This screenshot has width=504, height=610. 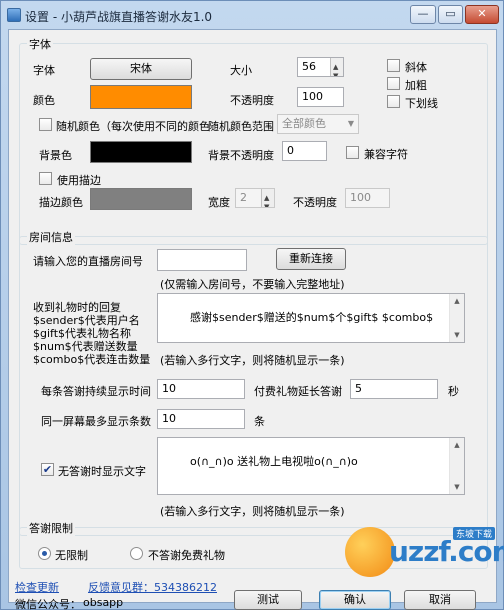 I want to click on title-bar: 设置 - 小葫芦战旗直播答谢水友1.0 — ▭ ✕, so click(x=252, y=15).